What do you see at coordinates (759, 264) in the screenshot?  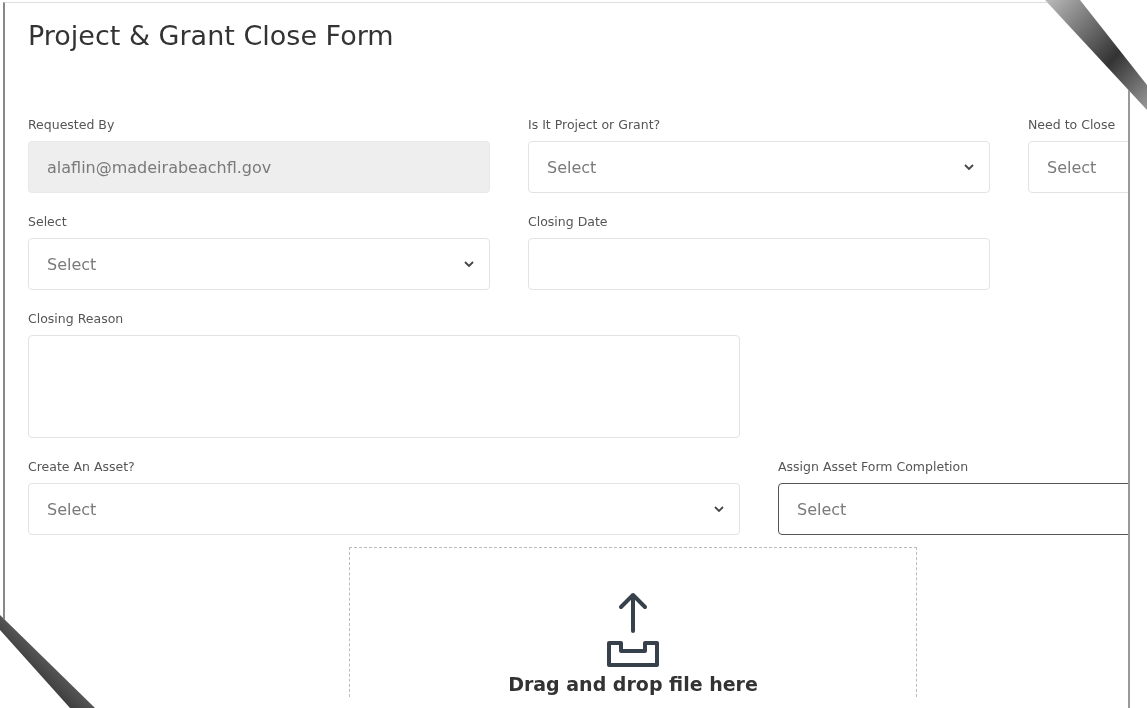 I see `text-field` at bounding box center [759, 264].